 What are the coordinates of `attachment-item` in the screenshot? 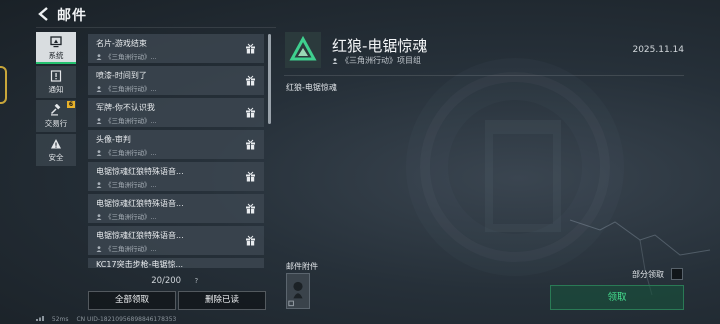 It's located at (298, 291).